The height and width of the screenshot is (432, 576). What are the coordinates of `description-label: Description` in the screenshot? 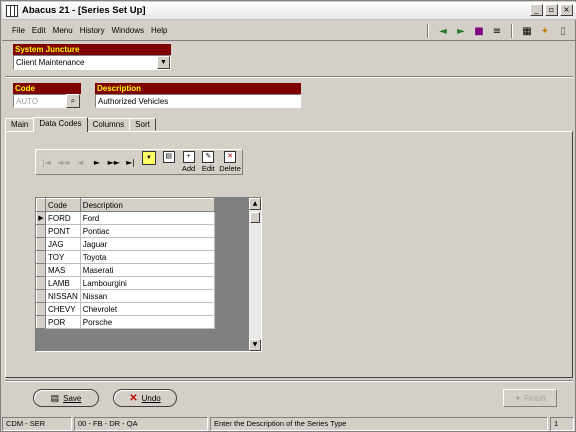 It's located at (198, 88).